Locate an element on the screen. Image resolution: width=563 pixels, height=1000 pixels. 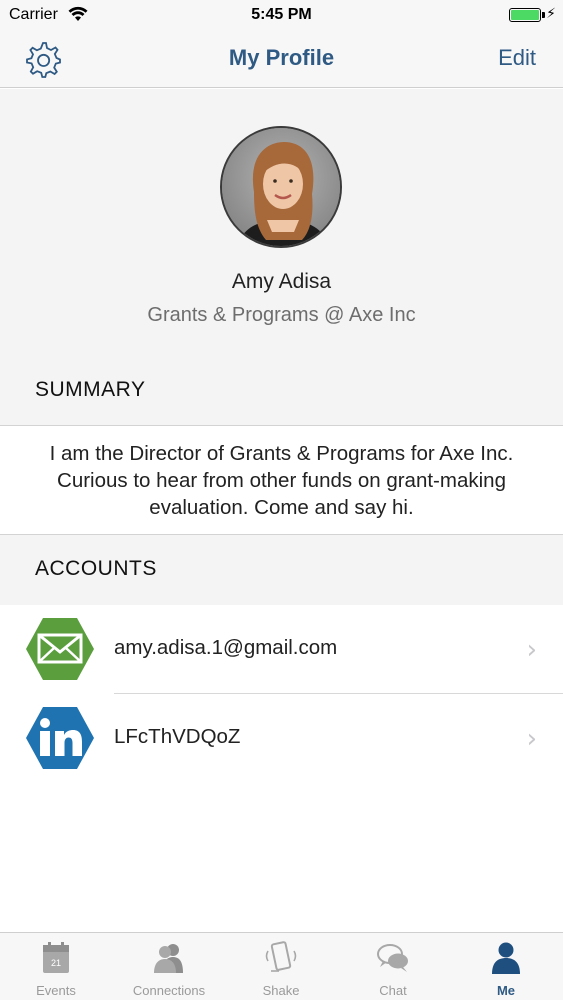
tab-chat: Chat is located at coordinates (393, 966).